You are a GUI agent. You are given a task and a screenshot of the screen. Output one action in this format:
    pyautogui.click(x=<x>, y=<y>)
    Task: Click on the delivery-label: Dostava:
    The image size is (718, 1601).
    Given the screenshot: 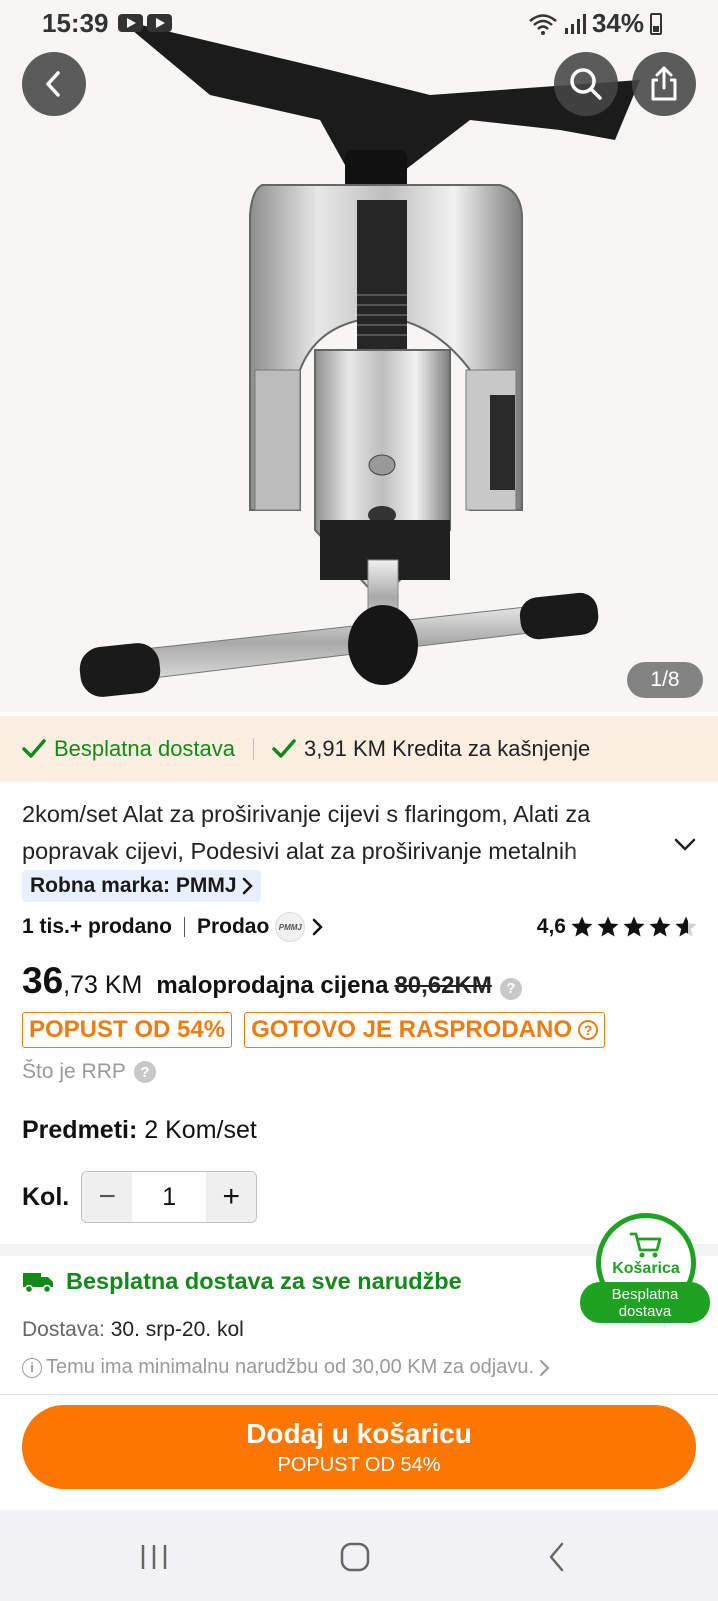 What is the action you would take?
    pyautogui.click(x=63, y=1329)
    